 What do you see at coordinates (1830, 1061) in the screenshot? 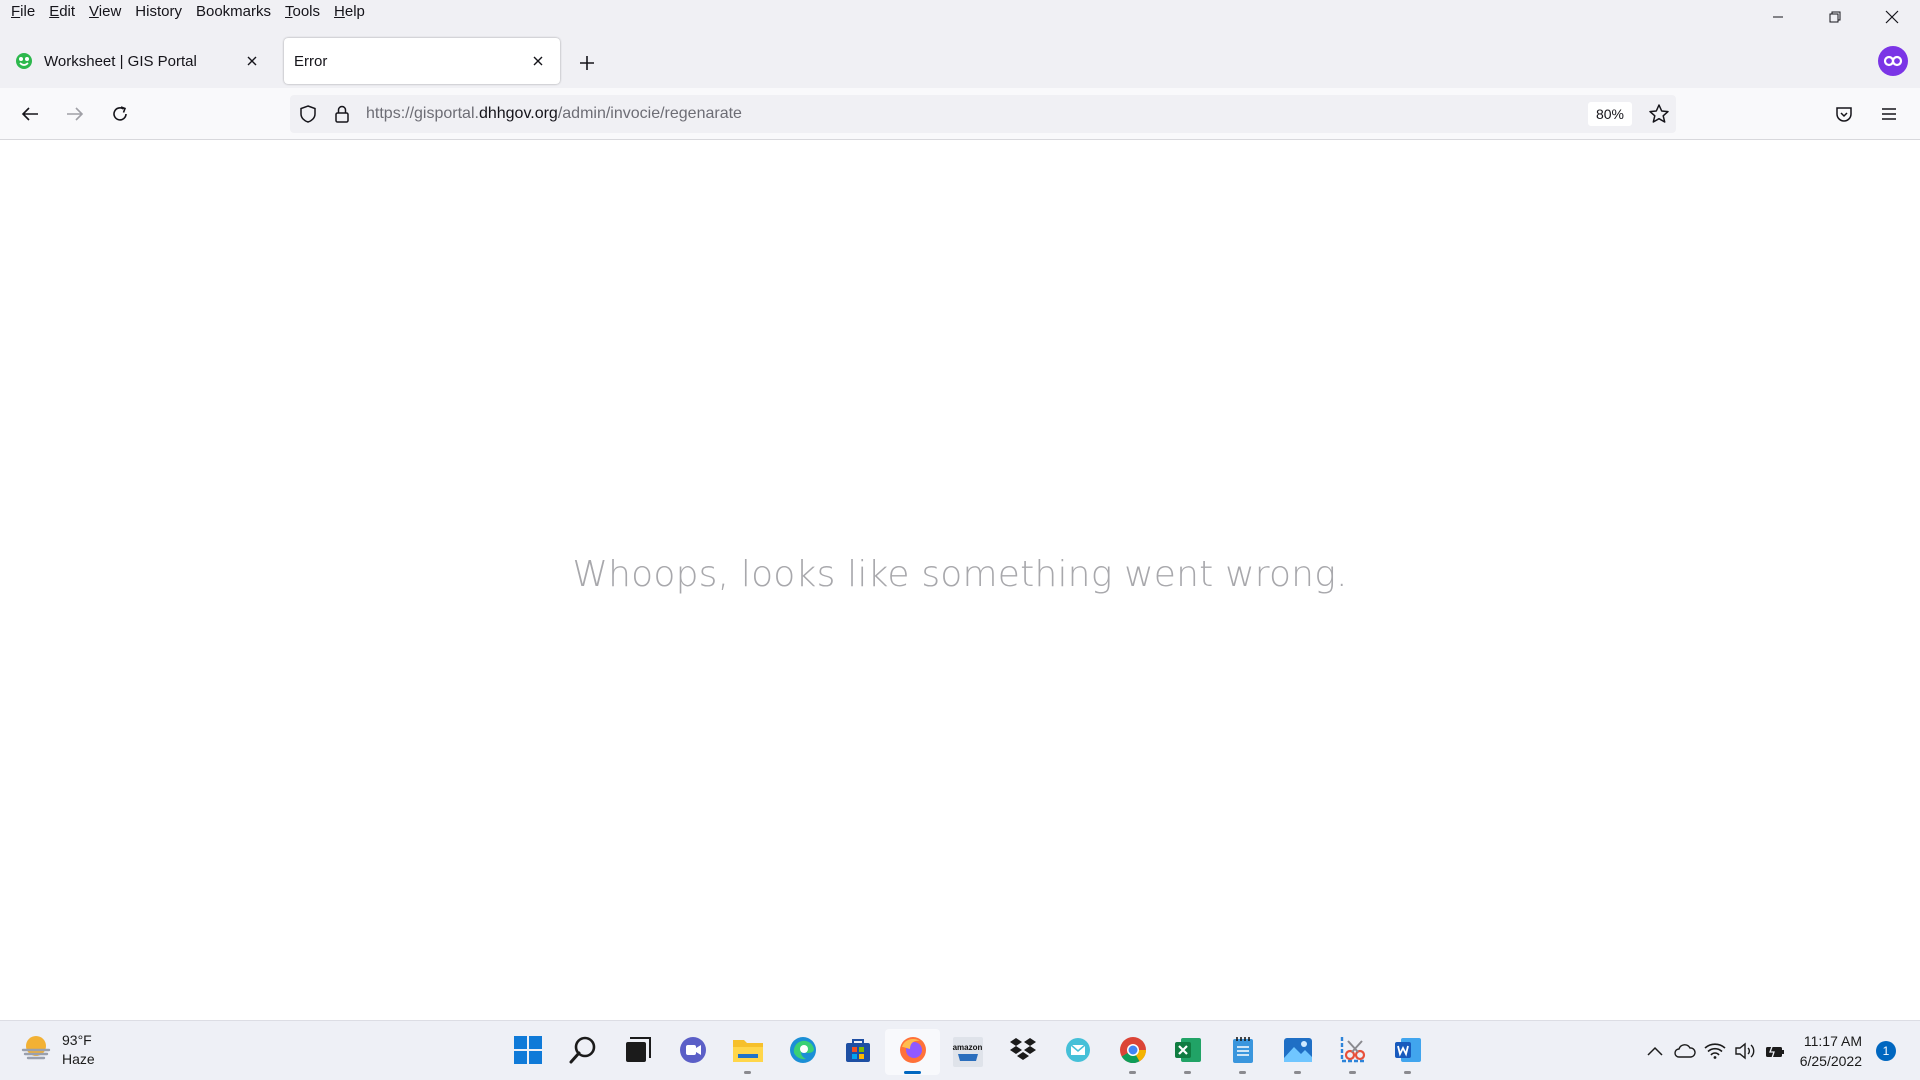
I see `clock-date: 6/25/2022` at bounding box center [1830, 1061].